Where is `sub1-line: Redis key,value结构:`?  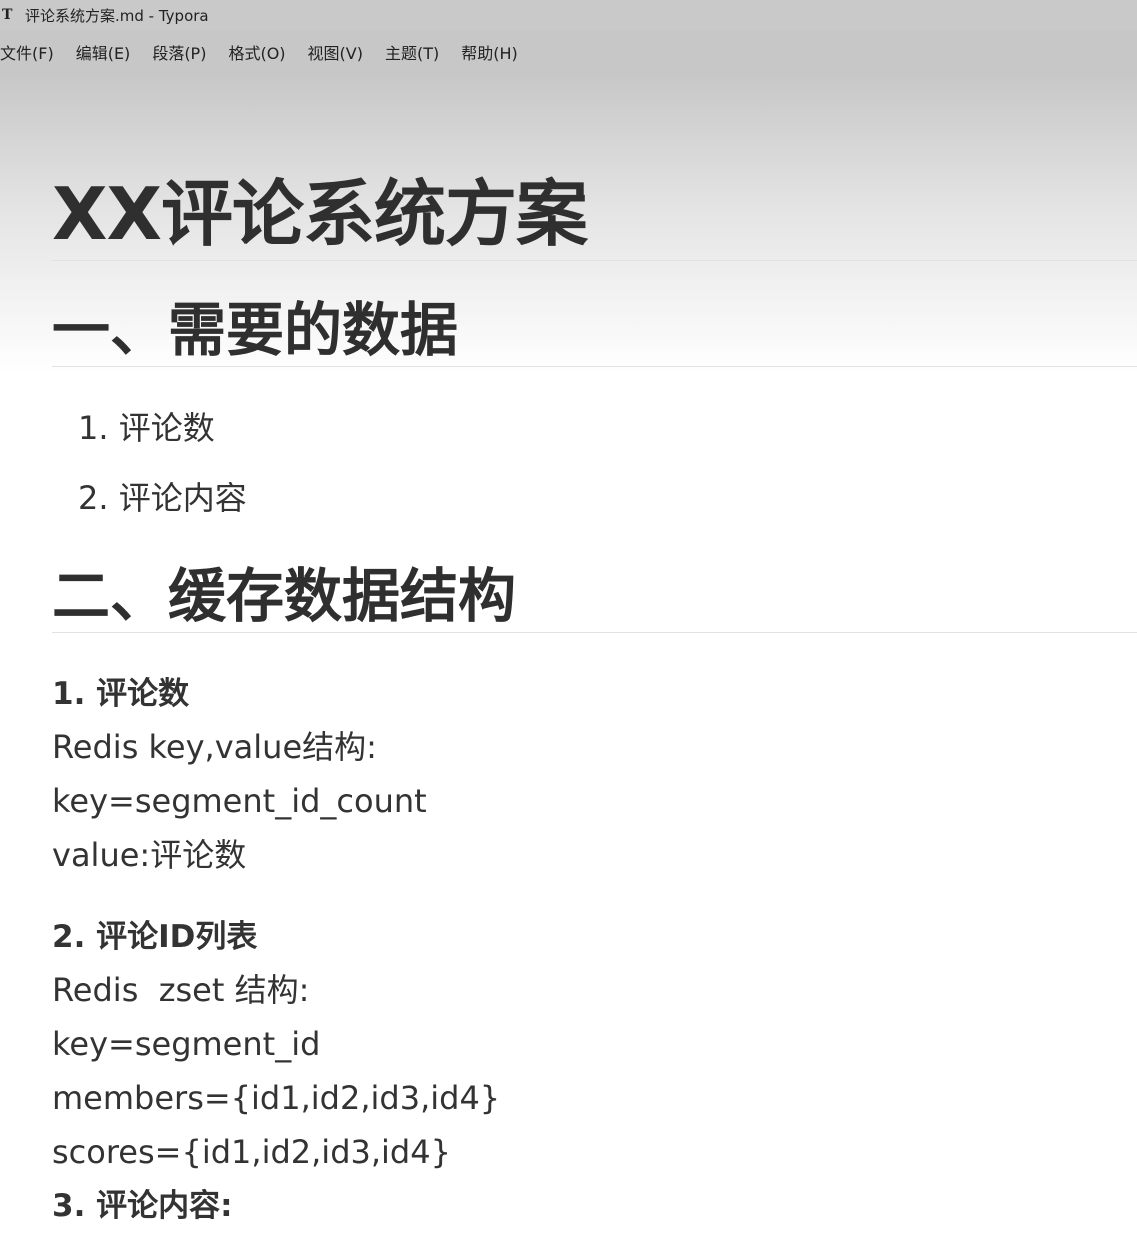
sub1-line: Redis key,value结构: is located at coordinates (214, 747).